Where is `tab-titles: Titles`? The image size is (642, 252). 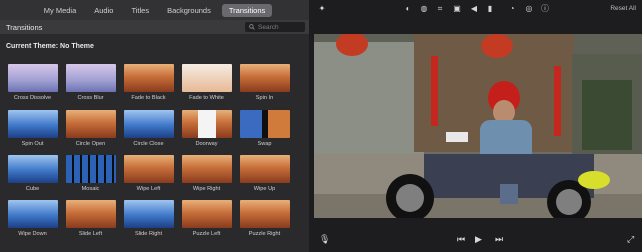 tab-titles: Titles is located at coordinates (140, 10).